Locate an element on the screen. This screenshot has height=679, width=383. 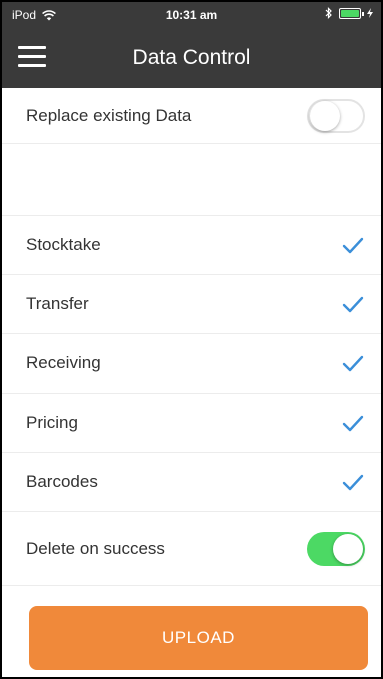
replace-existing-label: Replace existing Data is located at coordinates (109, 115).